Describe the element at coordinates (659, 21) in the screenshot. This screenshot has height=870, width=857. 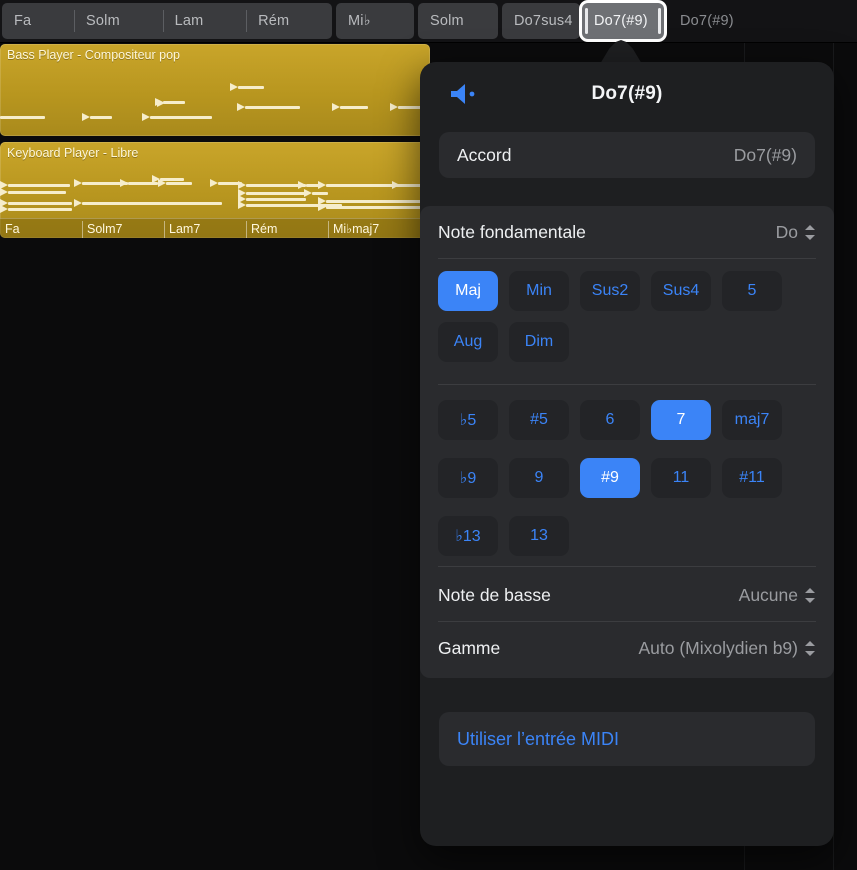
I see `resize-handle-right` at that location.